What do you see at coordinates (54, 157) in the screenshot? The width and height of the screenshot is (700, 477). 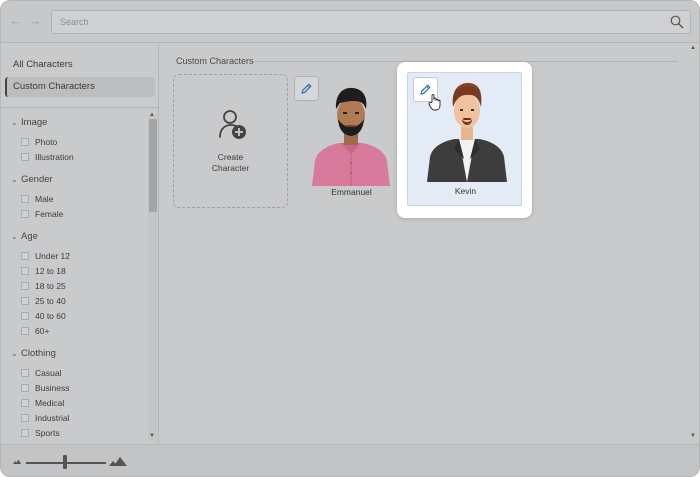 I see `option-label: Illustration` at bounding box center [54, 157].